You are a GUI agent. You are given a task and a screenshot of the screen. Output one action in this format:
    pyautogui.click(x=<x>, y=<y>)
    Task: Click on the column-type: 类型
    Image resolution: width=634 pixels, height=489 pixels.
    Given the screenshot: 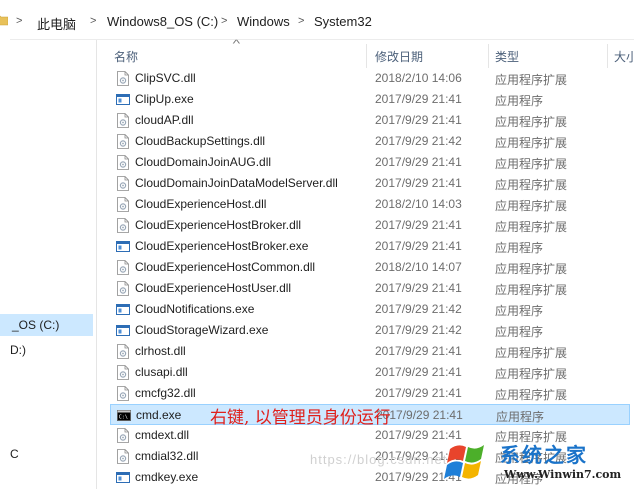 What is the action you would take?
    pyautogui.click(x=507, y=56)
    